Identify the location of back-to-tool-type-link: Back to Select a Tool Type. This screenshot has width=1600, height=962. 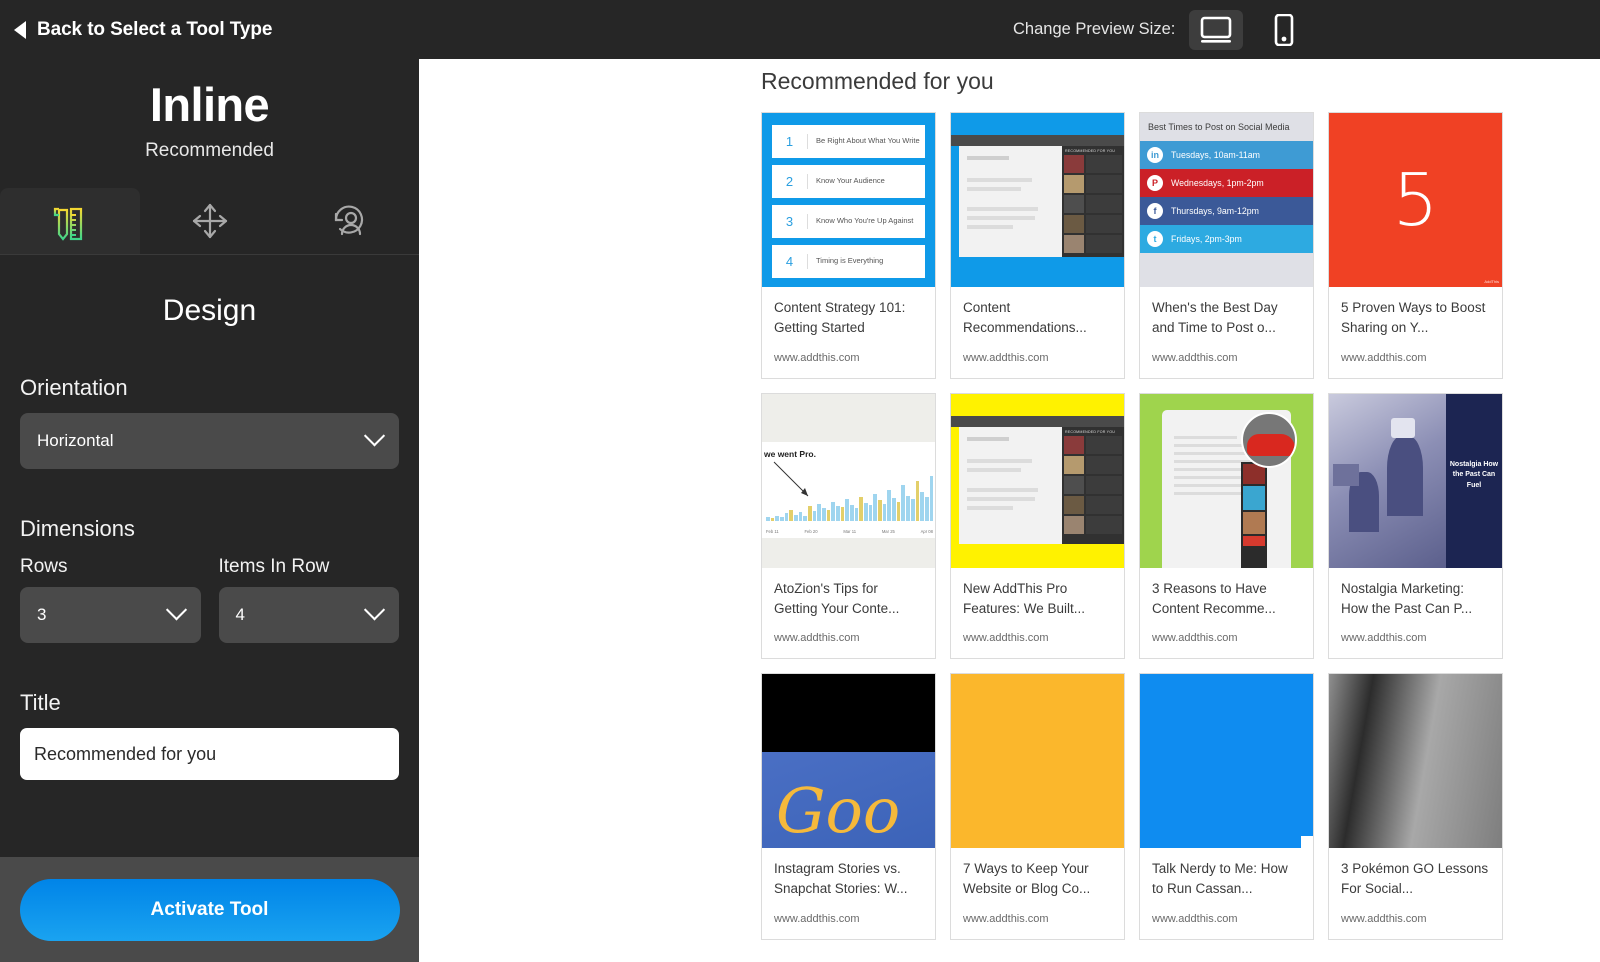
(143, 30).